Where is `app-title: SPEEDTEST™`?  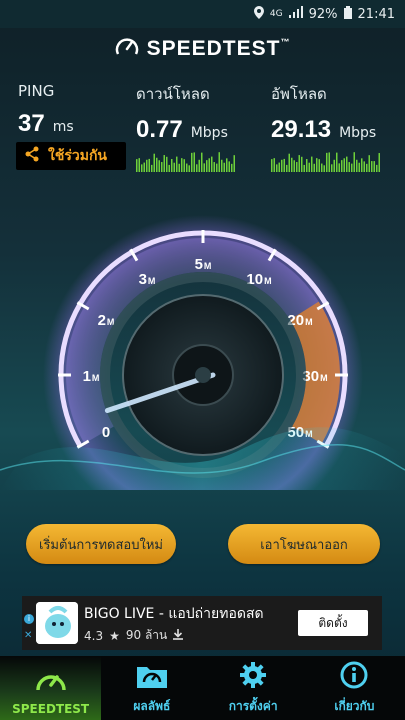 app-title: SPEEDTEST™ is located at coordinates (218, 48).